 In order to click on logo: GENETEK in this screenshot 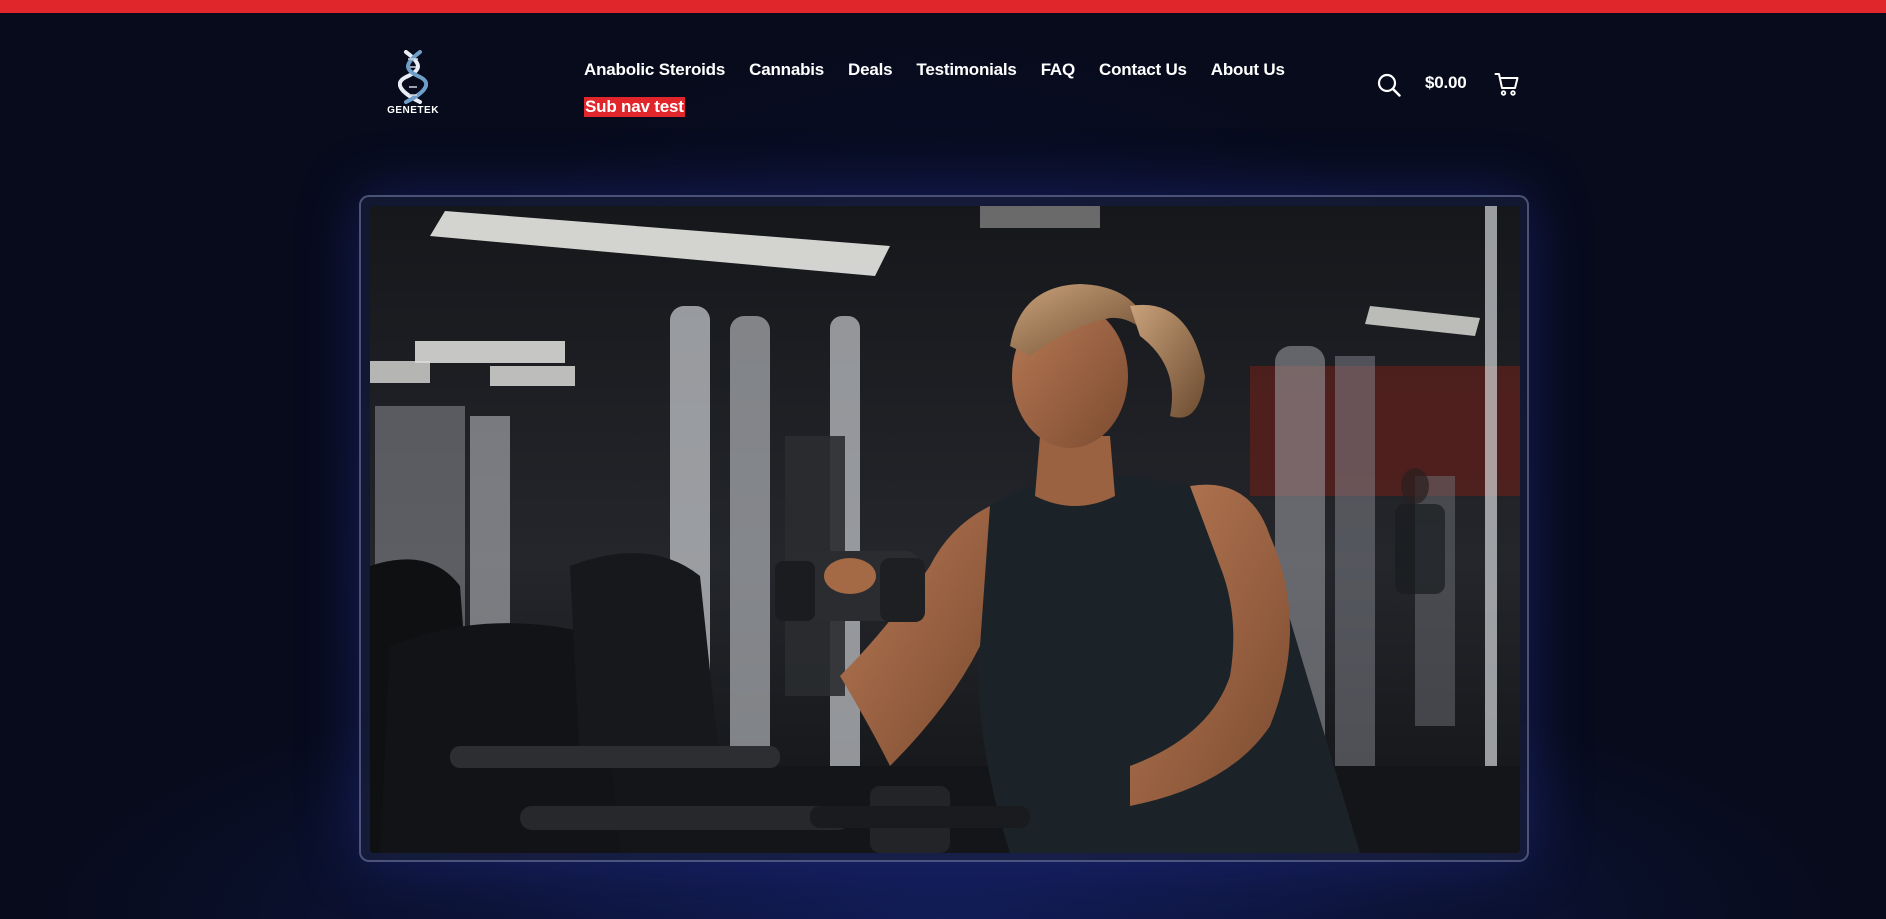, I will do `click(413, 85)`.